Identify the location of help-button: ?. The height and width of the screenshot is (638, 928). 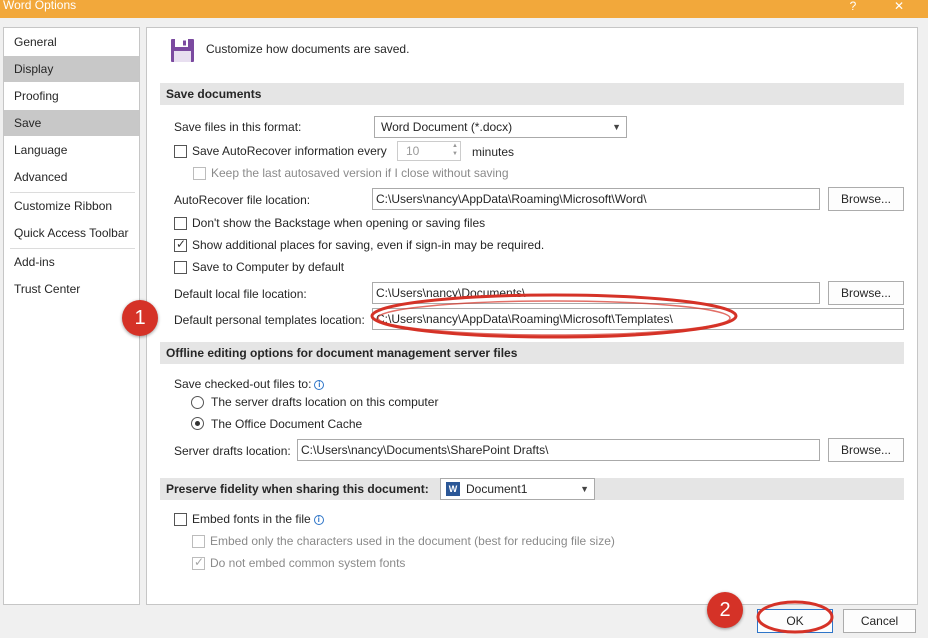
(853, 8).